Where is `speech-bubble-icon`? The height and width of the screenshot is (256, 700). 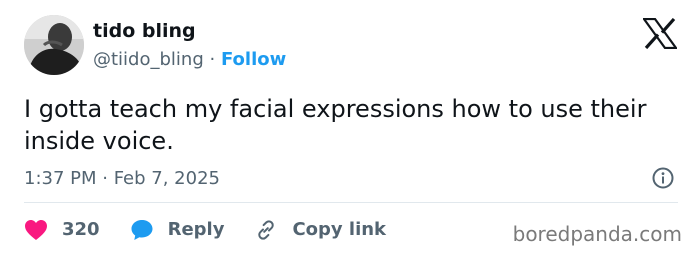 speech-bubble-icon is located at coordinates (142, 230).